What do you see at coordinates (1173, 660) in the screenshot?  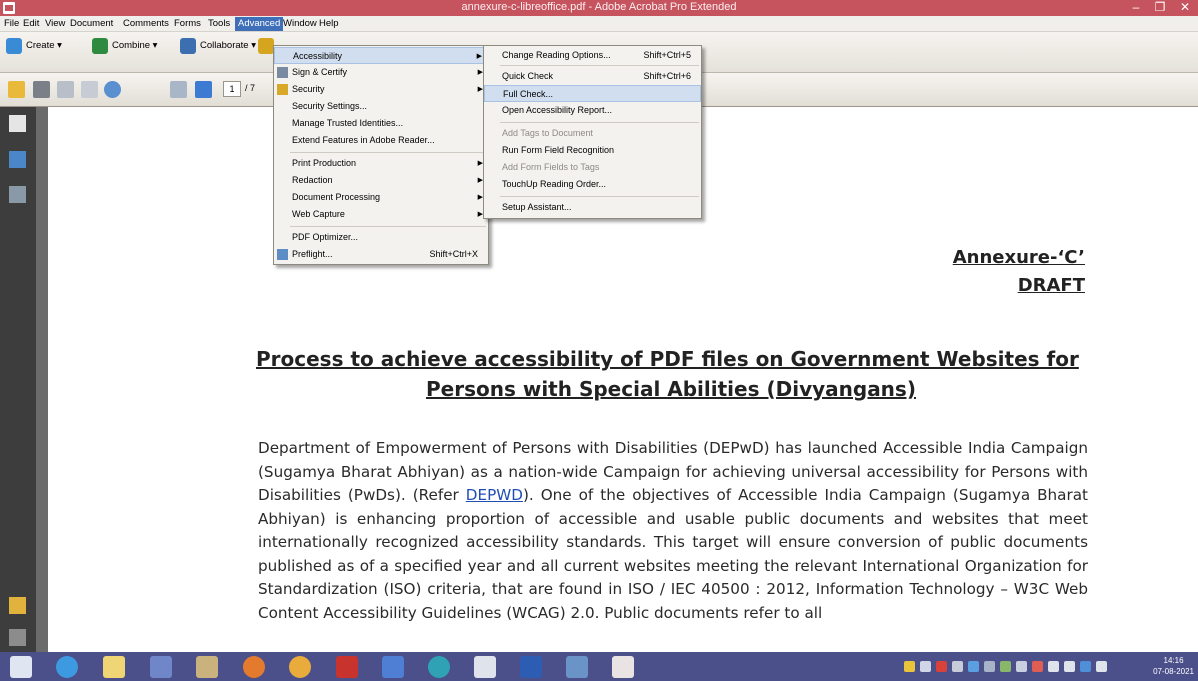 I see `clock-time: 14:16` at bounding box center [1173, 660].